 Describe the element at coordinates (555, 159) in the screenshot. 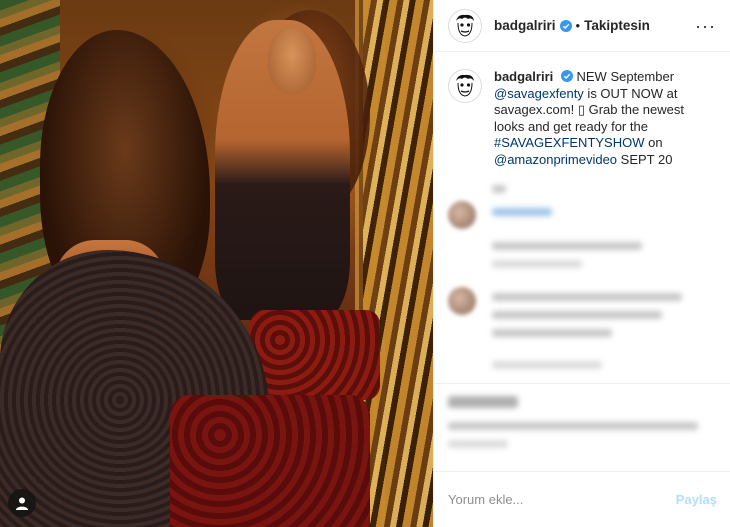

I see `mention-link: @amazonprimevideo` at that location.